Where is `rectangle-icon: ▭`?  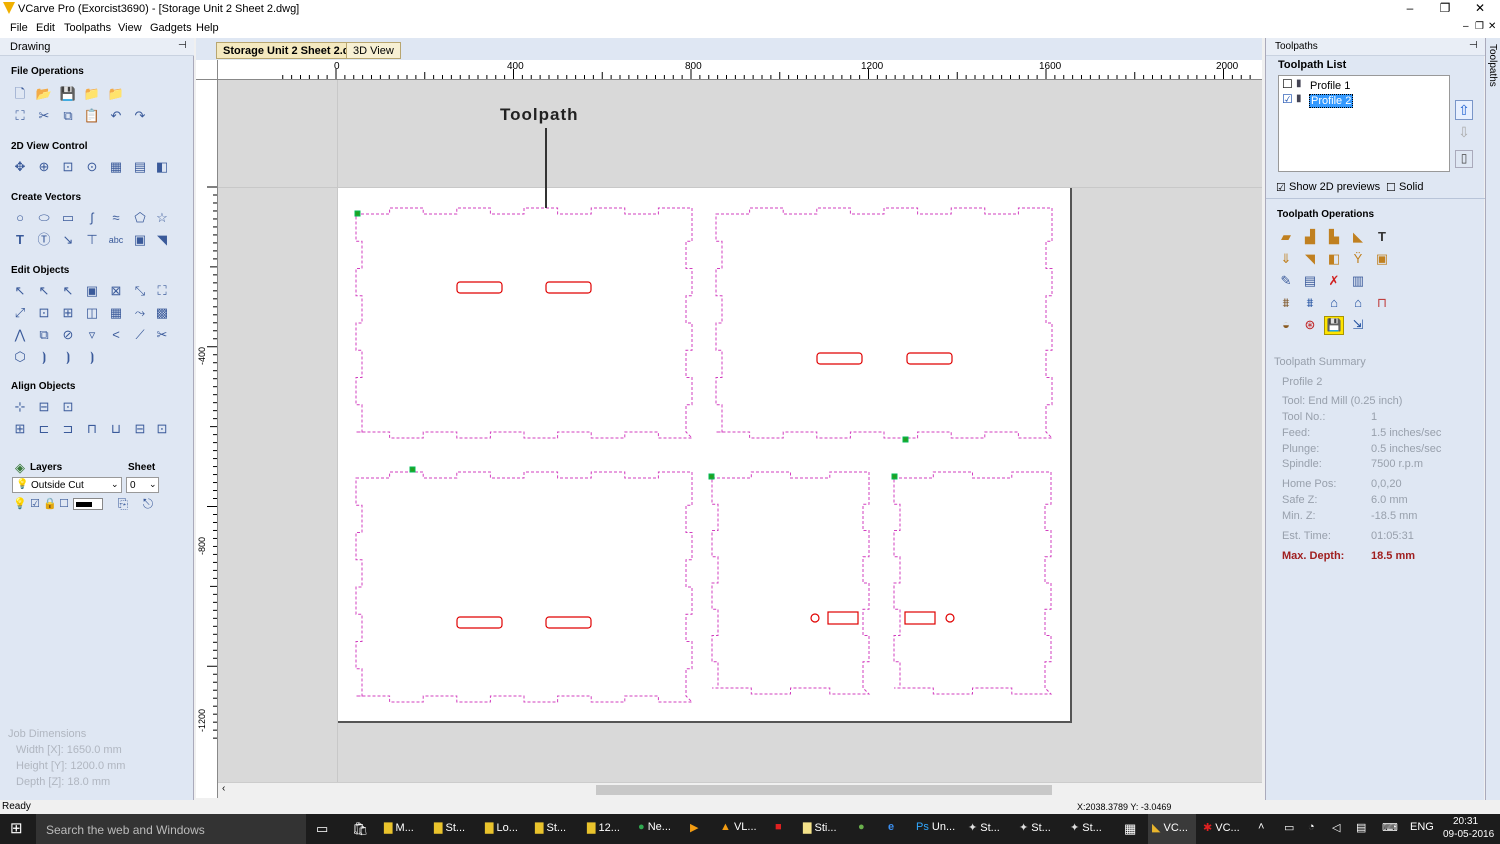
rectangle-icon: ▭ is located at coordinates (68, 218).